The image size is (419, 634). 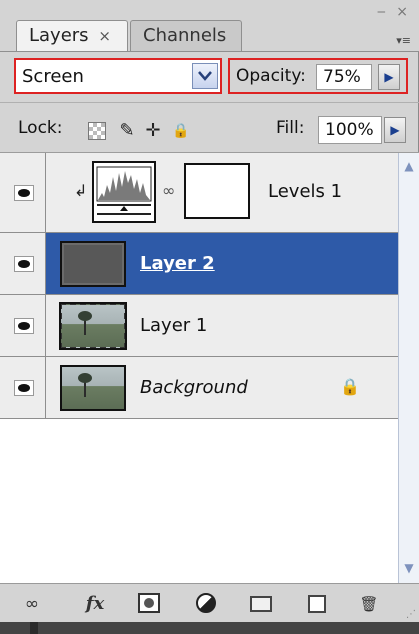 What do you see at coordinates (206, 603) in the screenshot?
I see `new-adjustment-layer-icon` at bounding box center [206, 603].